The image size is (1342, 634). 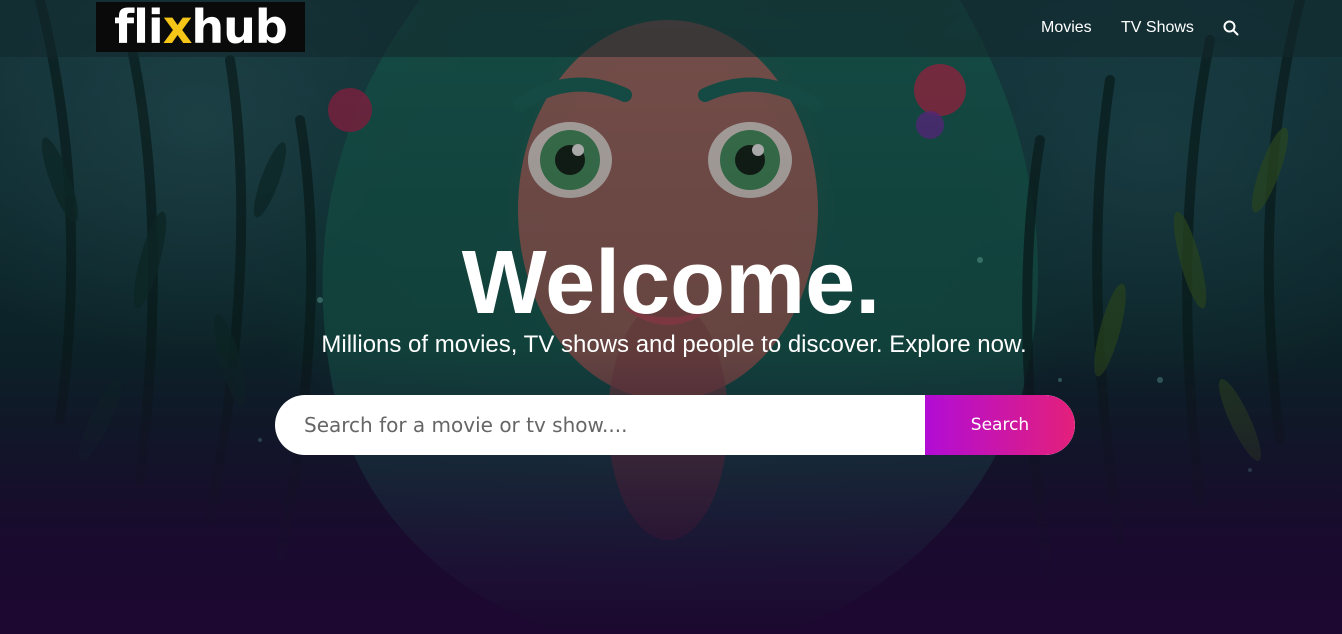 What do you see at coordinates (177, 27) in the screenshot?
I see `logo-text-accent: x` at bounding box center [177, 27].